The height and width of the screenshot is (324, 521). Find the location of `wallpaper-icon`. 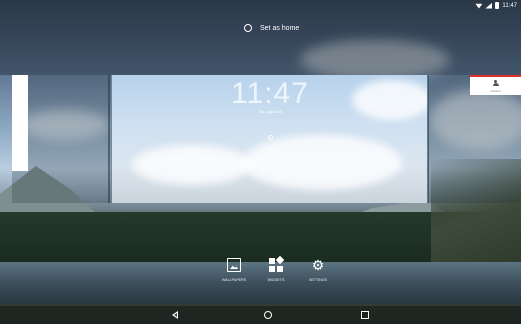

wallpaper-icon is located at coordinates (234, 265).